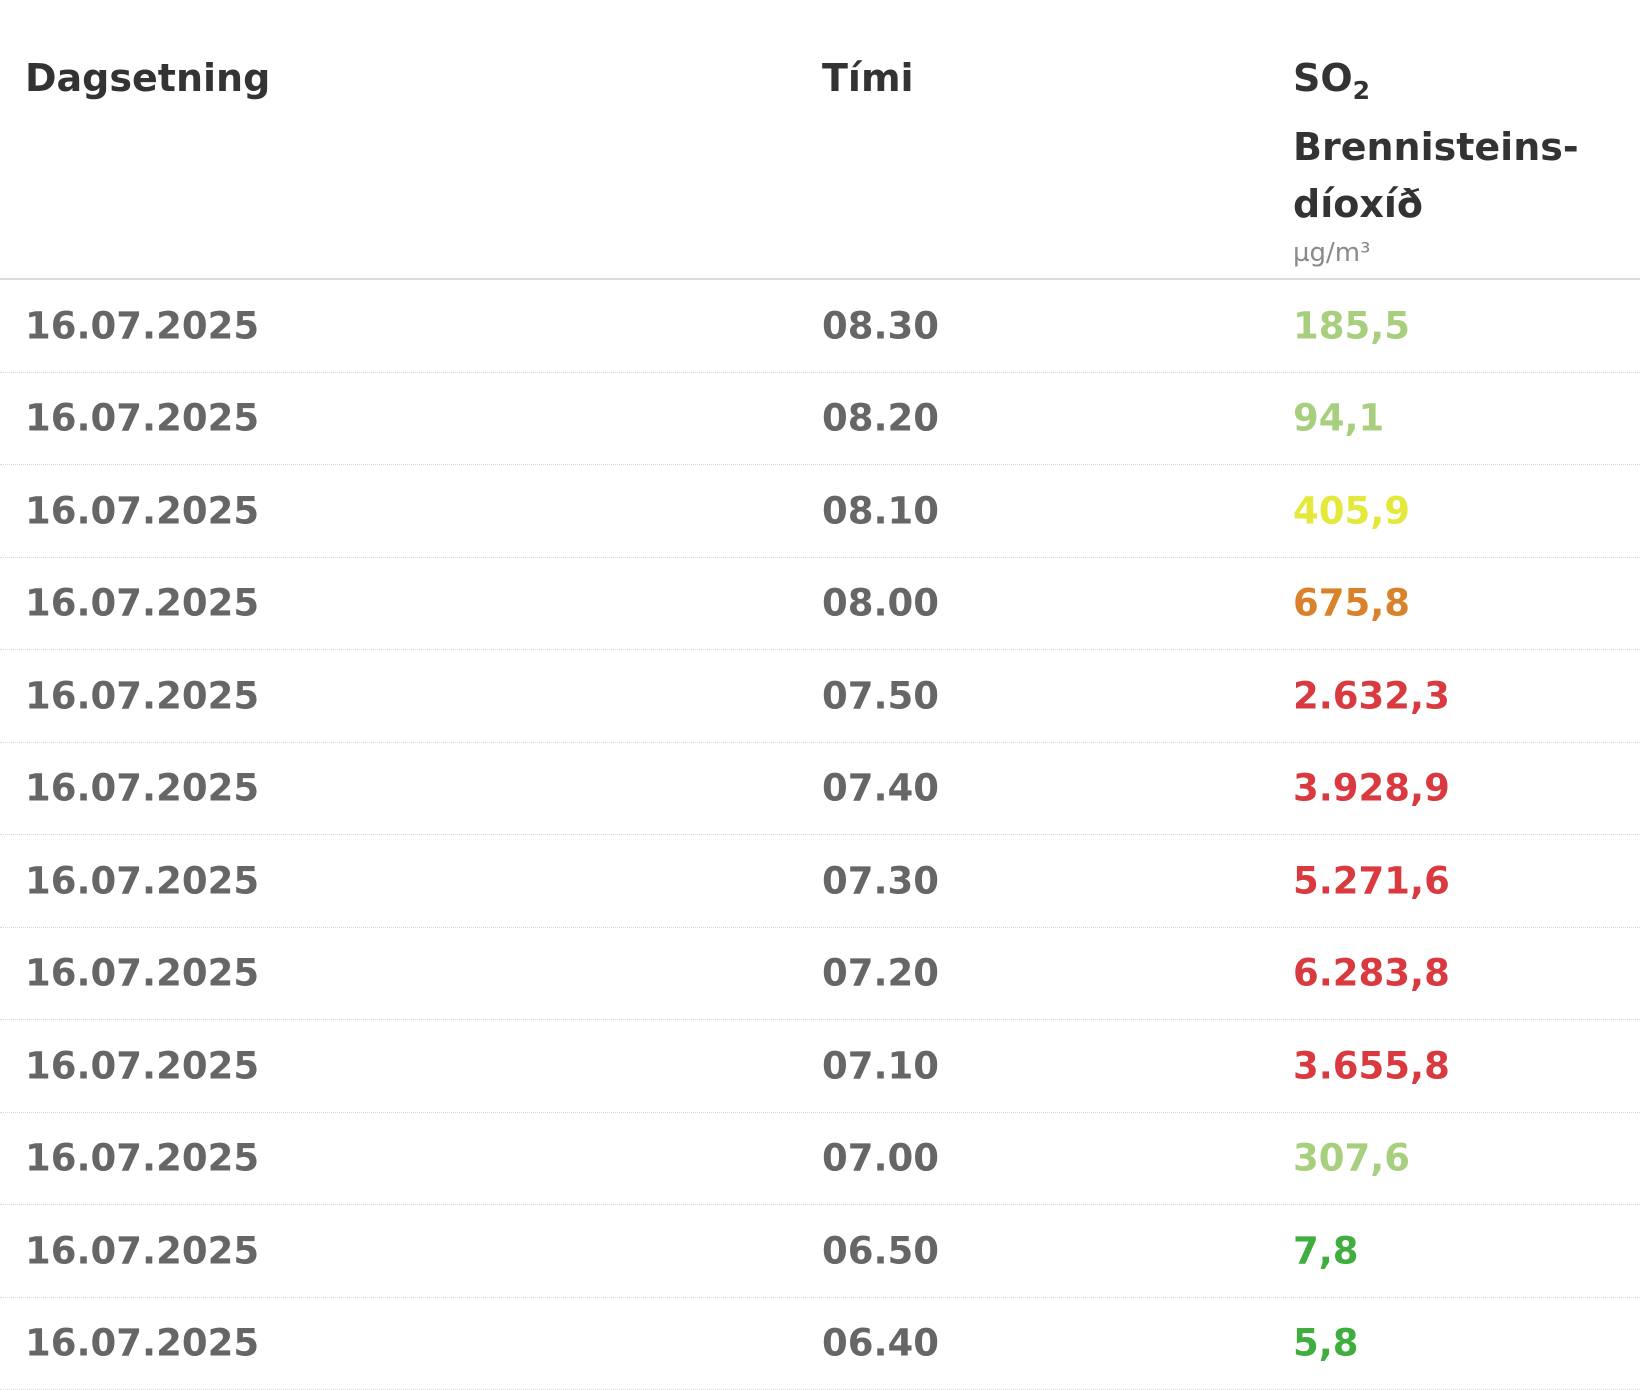  Describe the element at coordinates (880, 510) in the screenshot. I see `row-time: 08.10` at that location.